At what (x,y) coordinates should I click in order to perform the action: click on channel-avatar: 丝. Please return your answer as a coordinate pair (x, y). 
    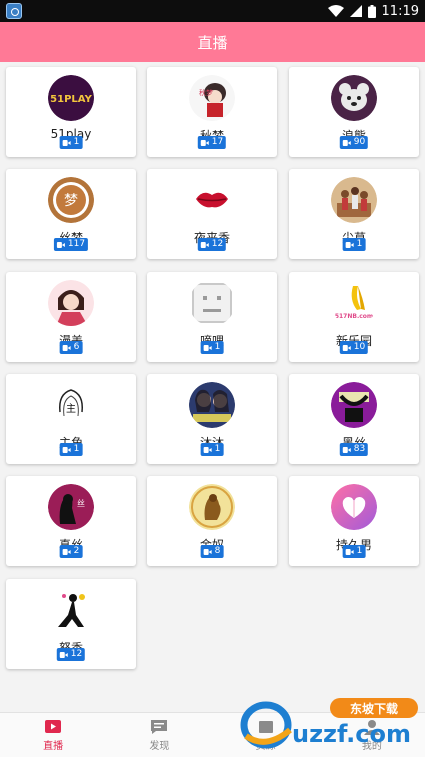
    Looking at the image, I should click on (71, 507).